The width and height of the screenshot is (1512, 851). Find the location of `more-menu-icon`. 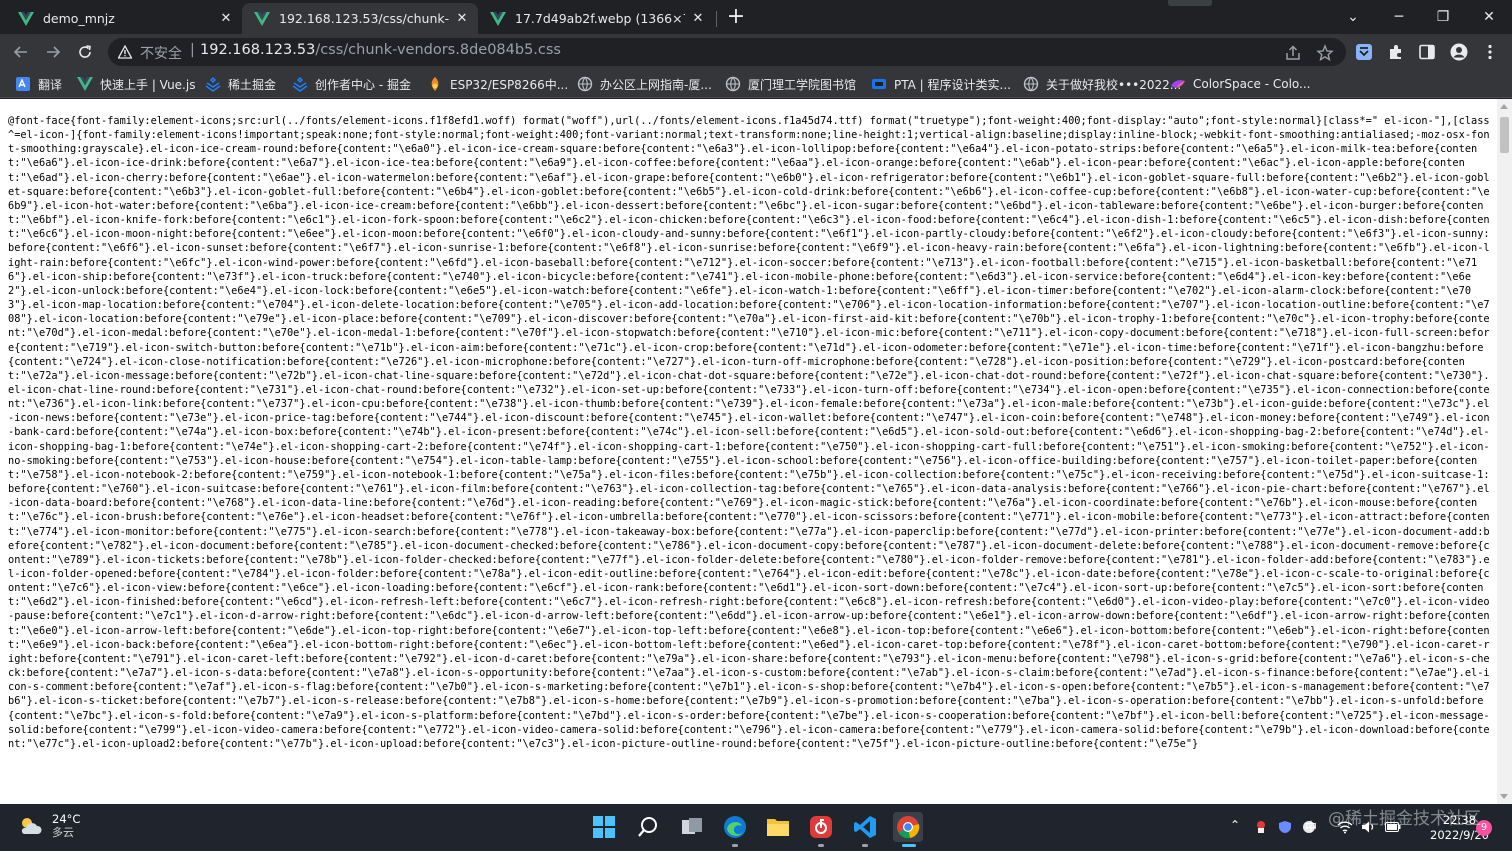

more-menu-icon is located at coordinates (1490, 52).